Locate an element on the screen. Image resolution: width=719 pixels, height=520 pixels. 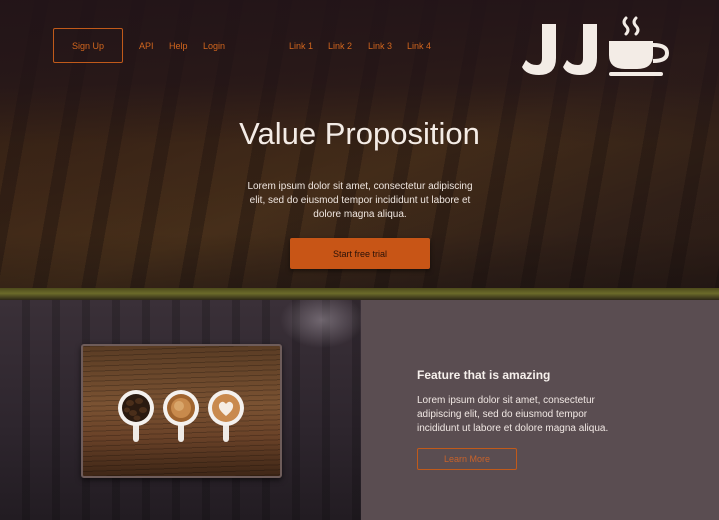
nav-link-2: Link 2 is located at coordinates (340, 46).